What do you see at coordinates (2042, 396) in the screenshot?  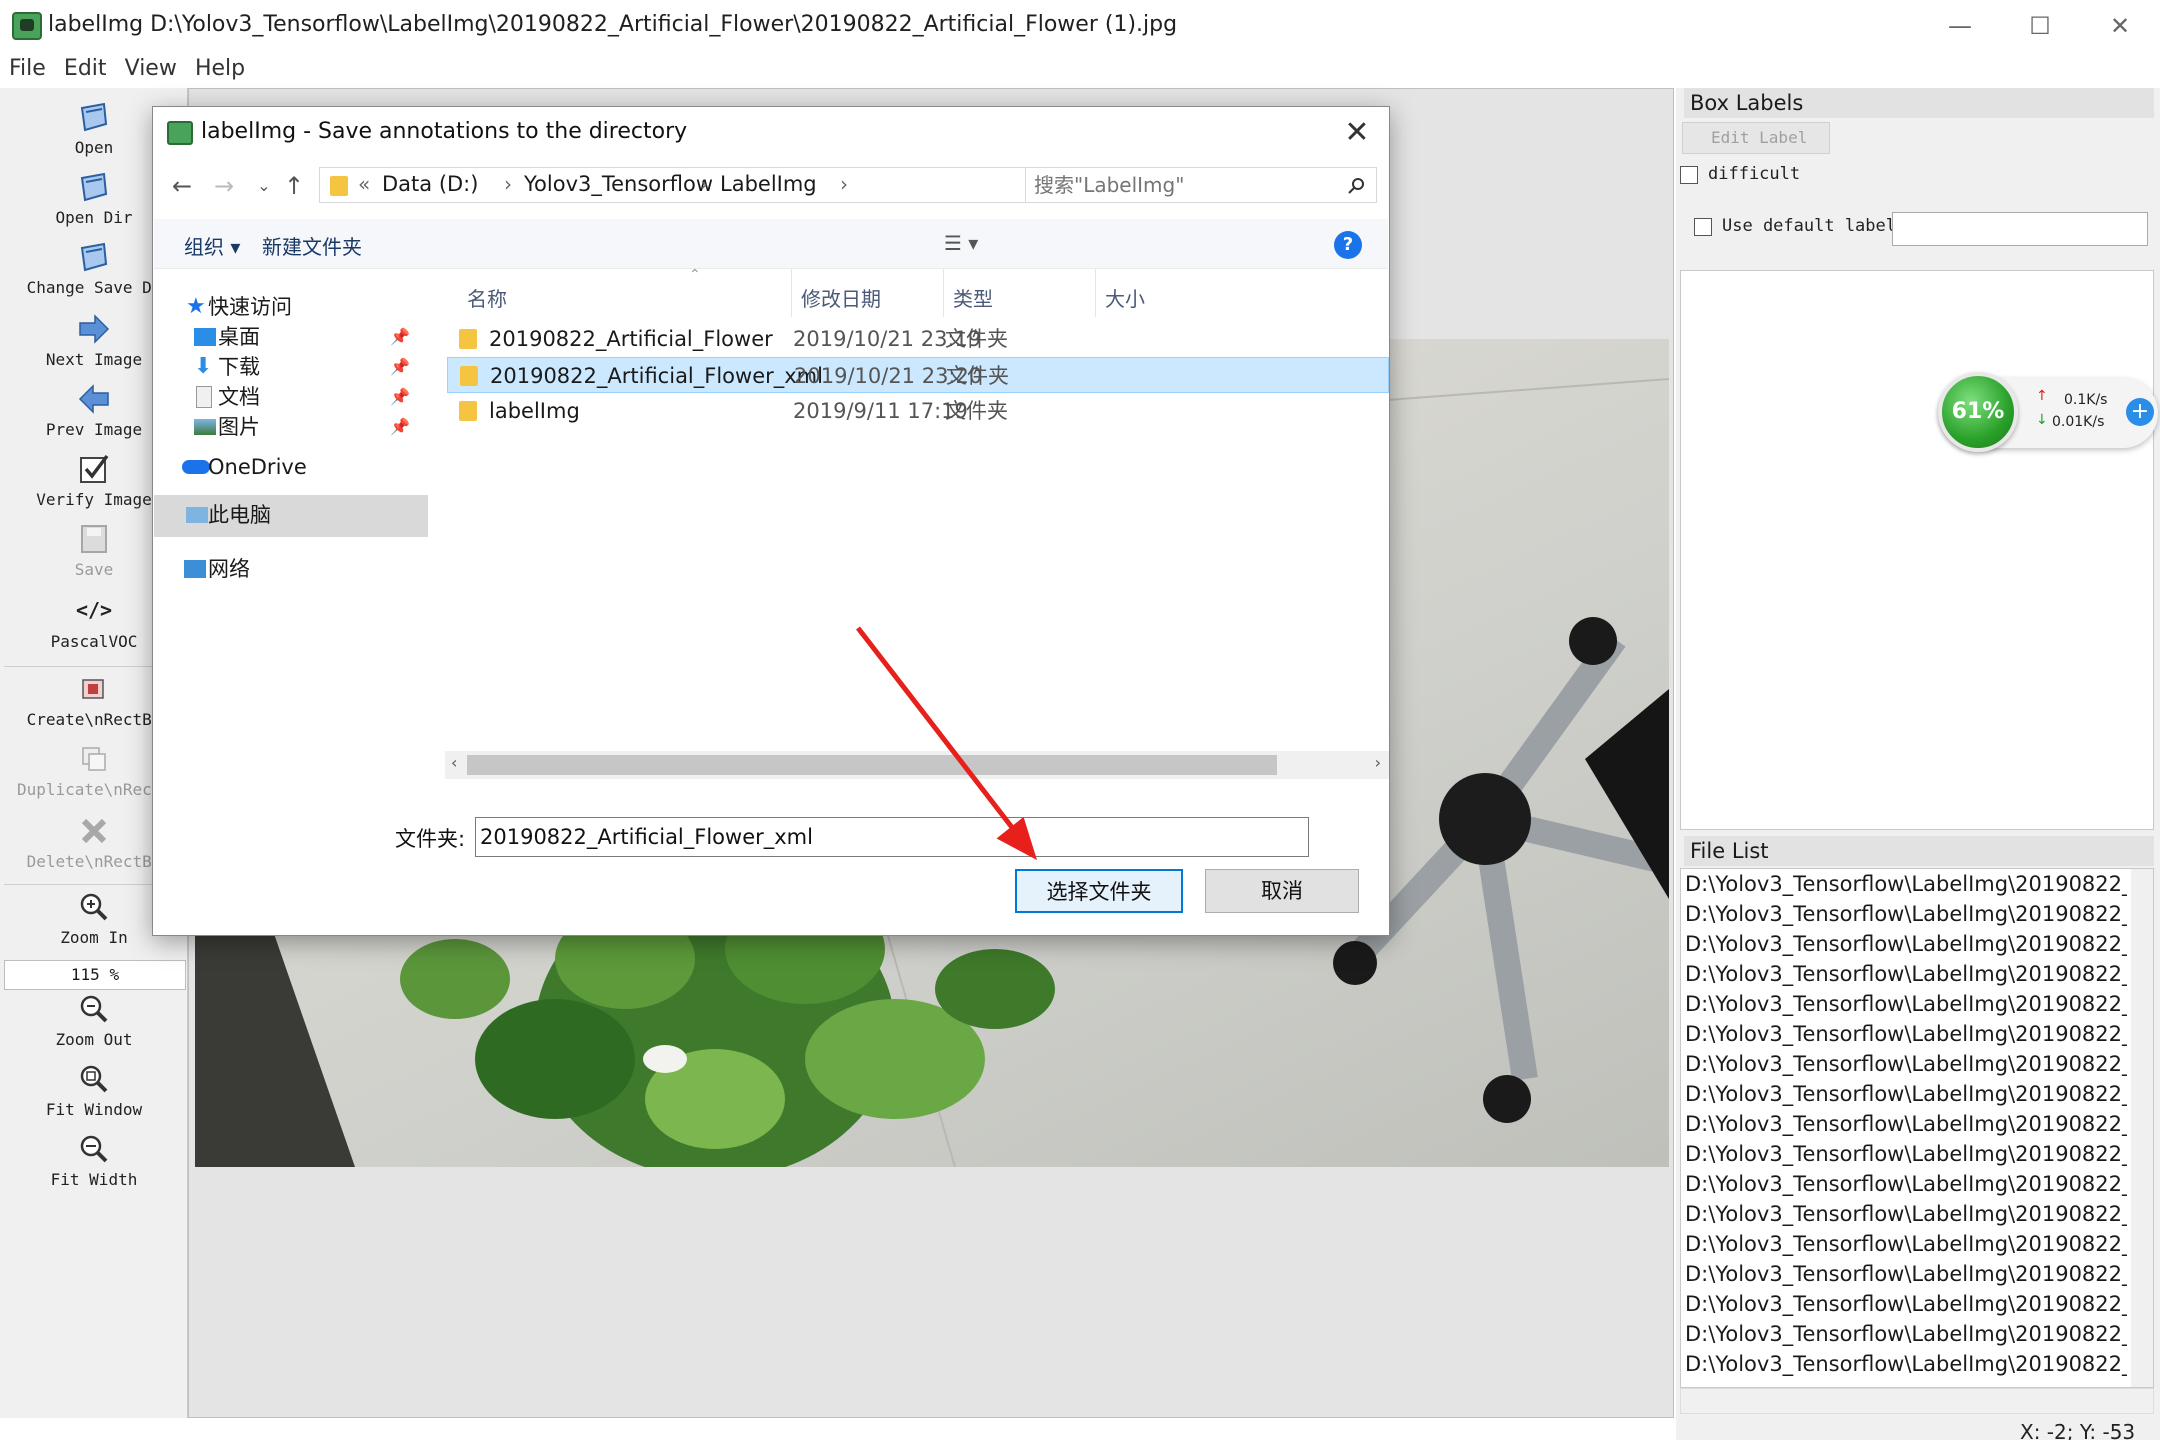 I see `upload-arrow-icon: ↑` at bounding box center [2042, 396].